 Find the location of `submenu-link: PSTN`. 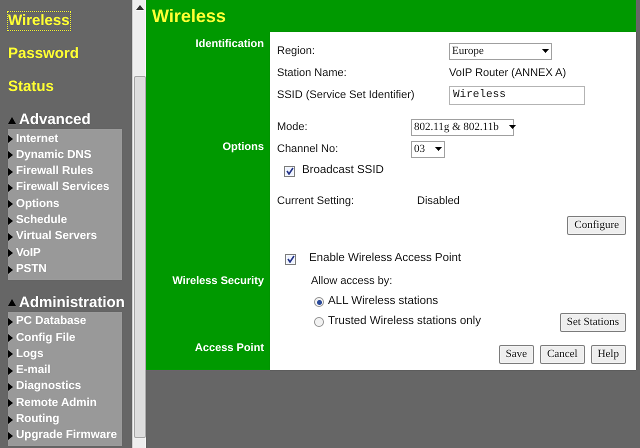

submenu-link: PSTN is located at coordinates (31, 269).